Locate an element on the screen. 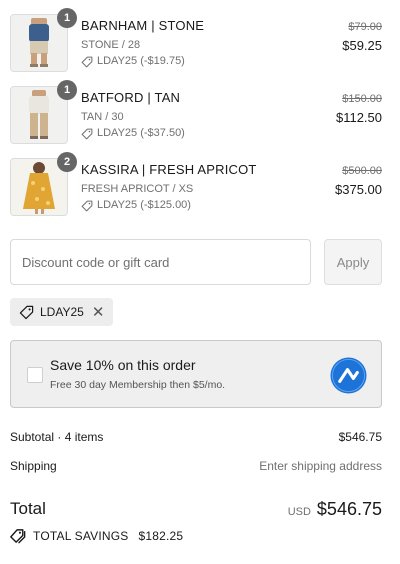  shipping-row: Shipping Enter shipping address is located at coordinates (196, 466).